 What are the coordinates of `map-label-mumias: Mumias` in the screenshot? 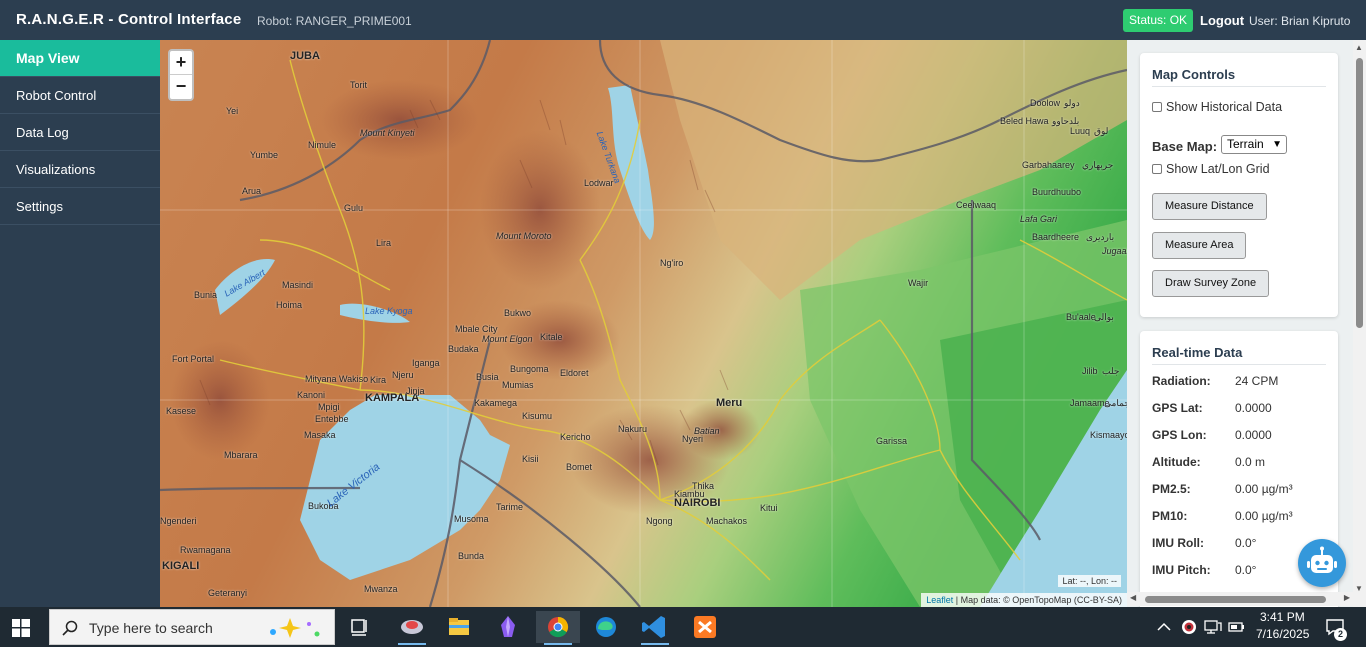 It's located at (518, 385).